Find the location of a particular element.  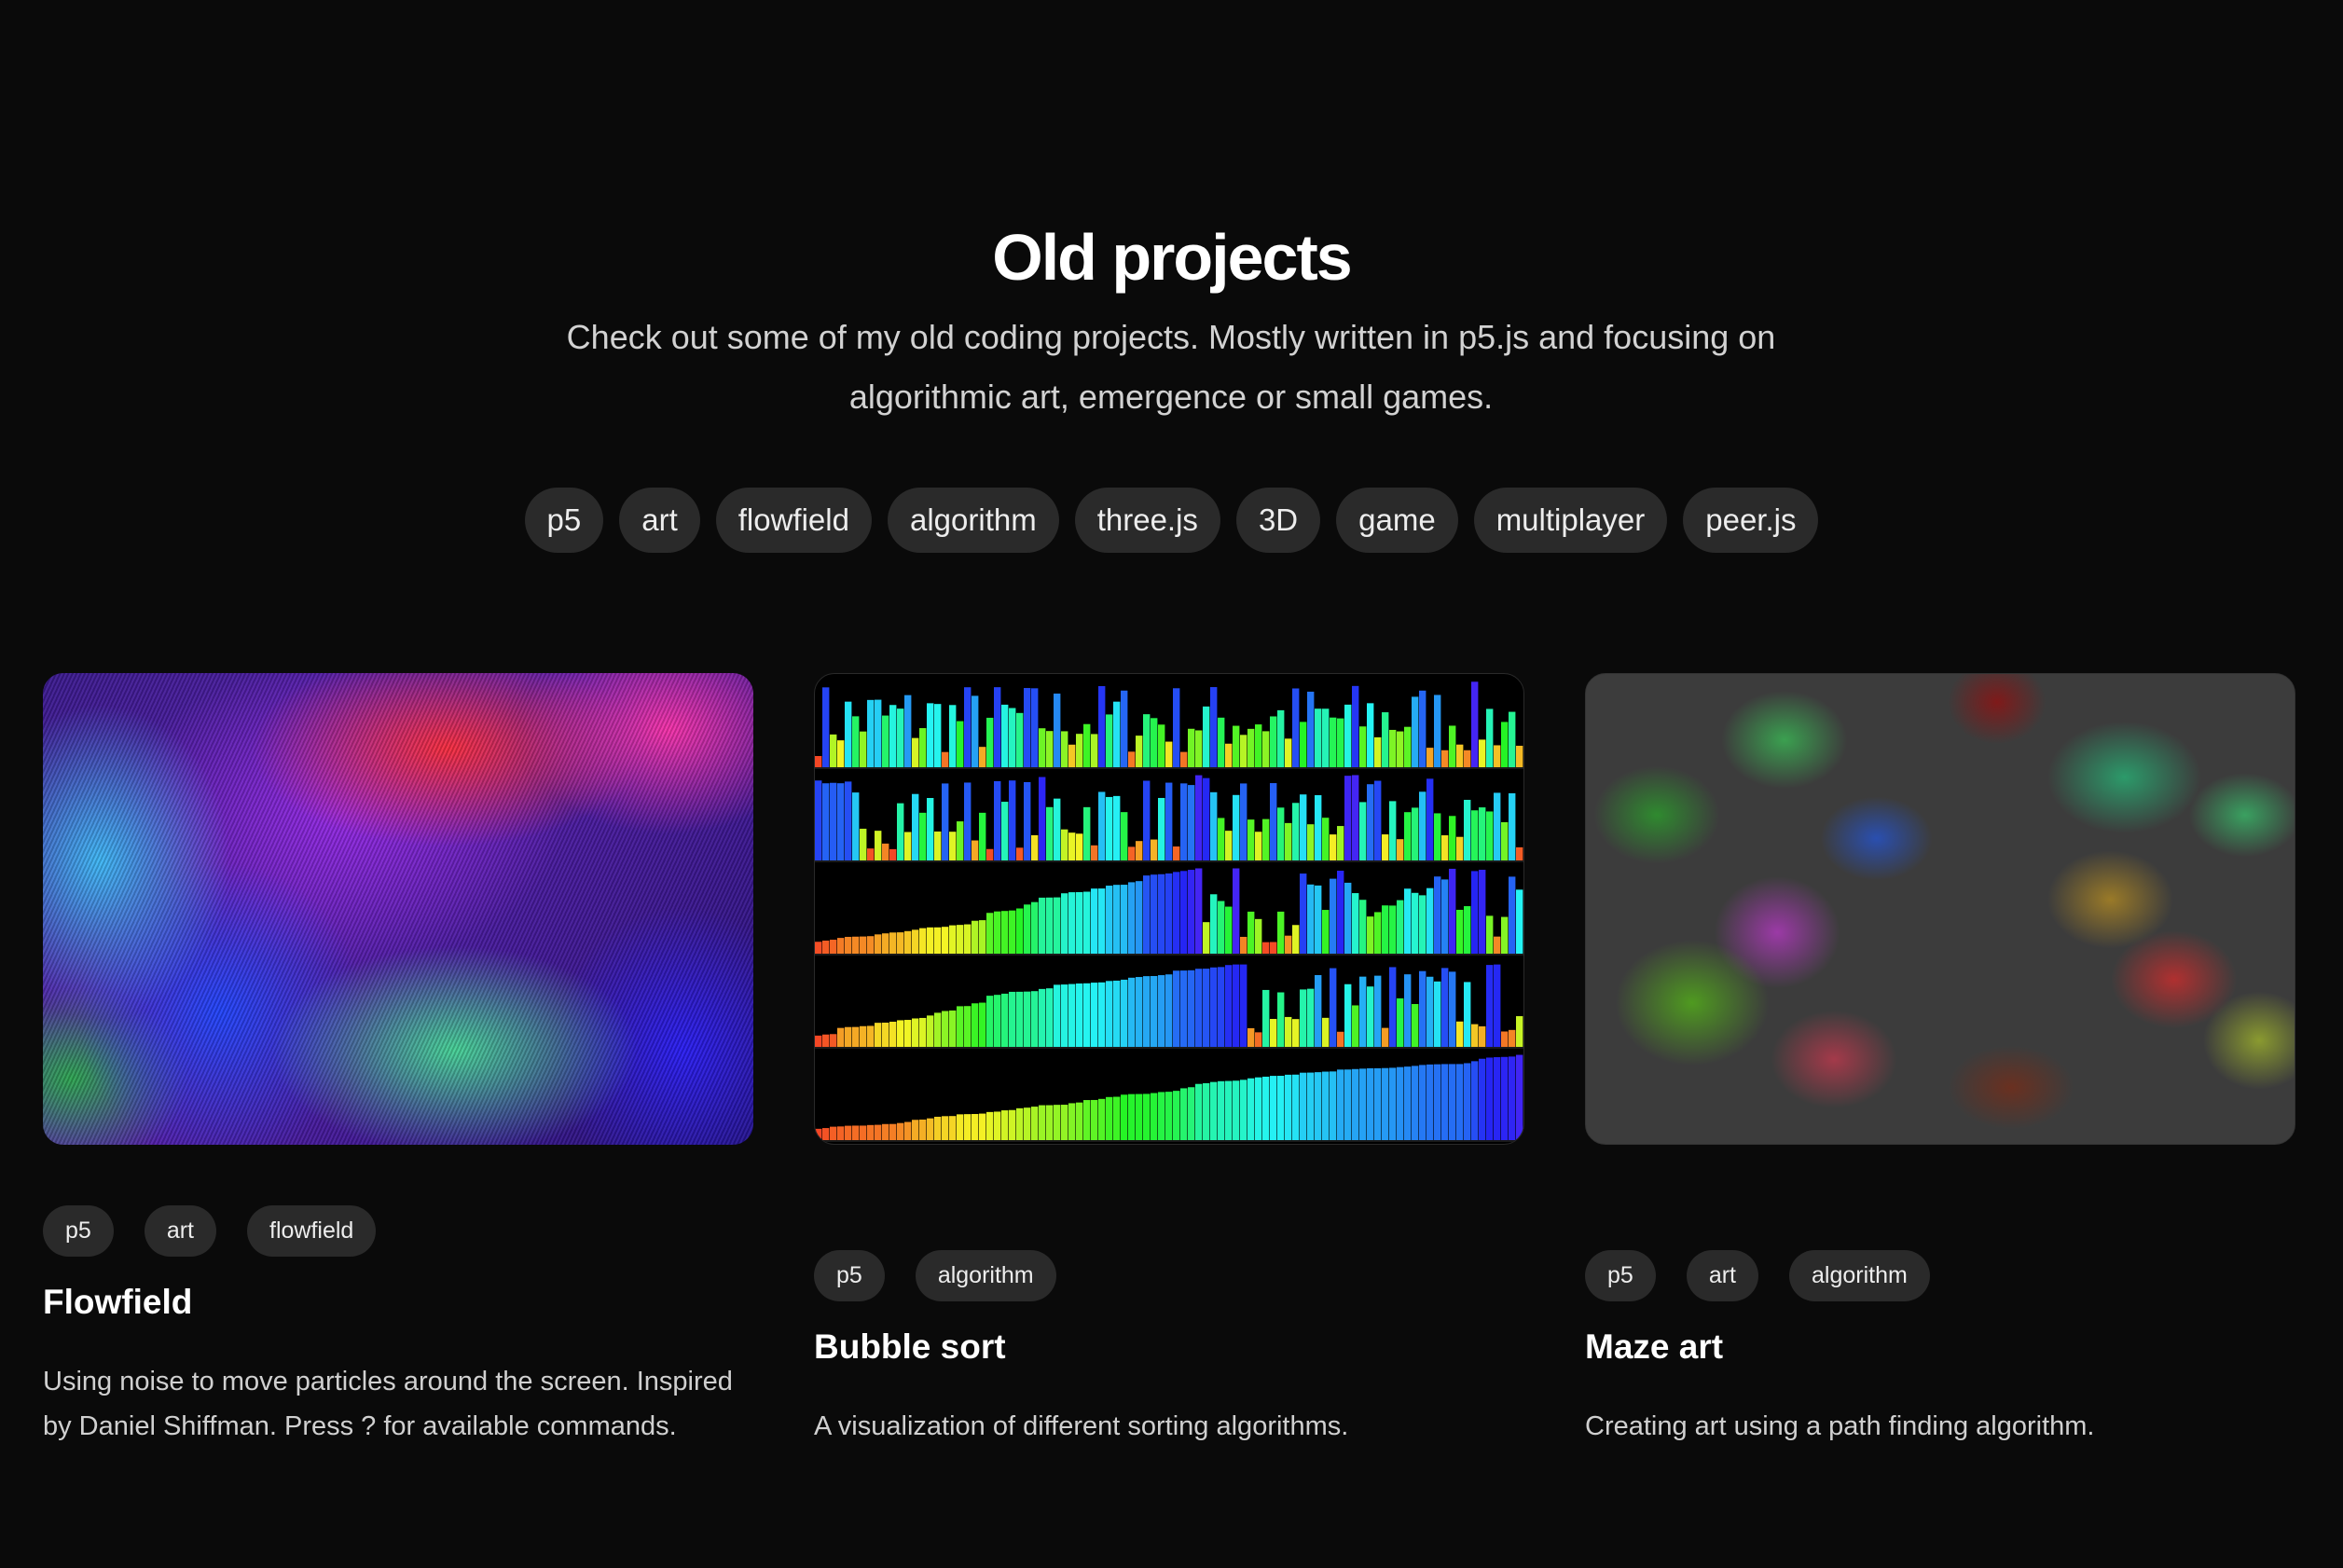

project-tag: flowfield is located at coordinates (312, 1231).